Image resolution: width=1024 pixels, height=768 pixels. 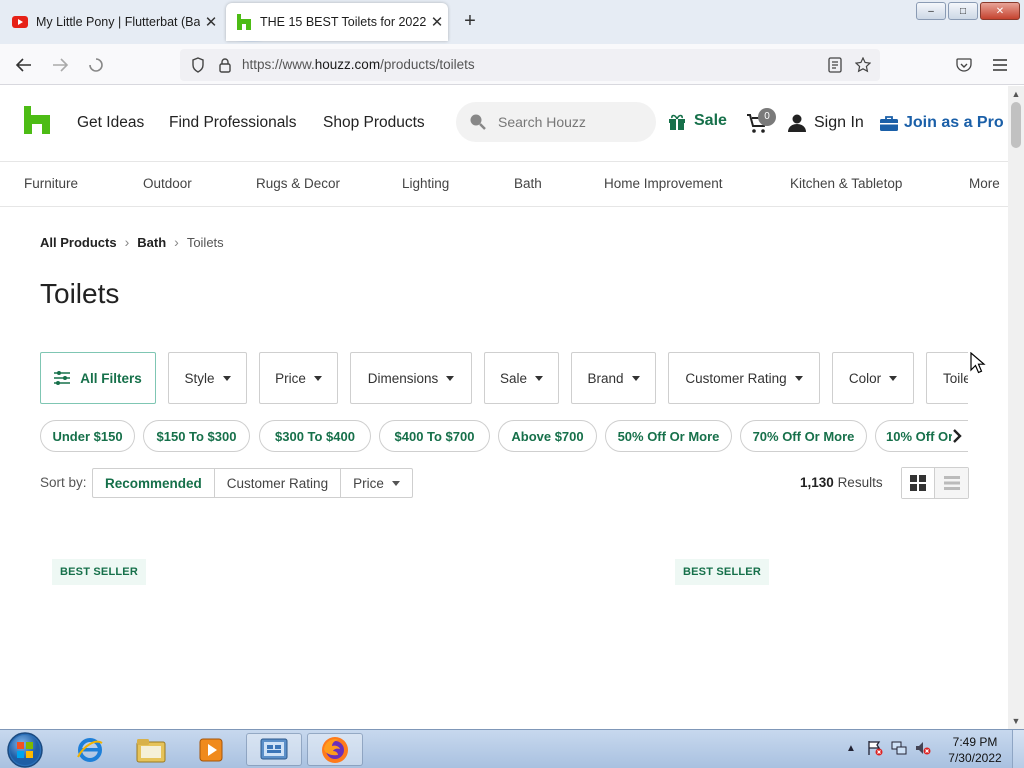 I want to click on filter-color: Color, so click(x=873, y=378).